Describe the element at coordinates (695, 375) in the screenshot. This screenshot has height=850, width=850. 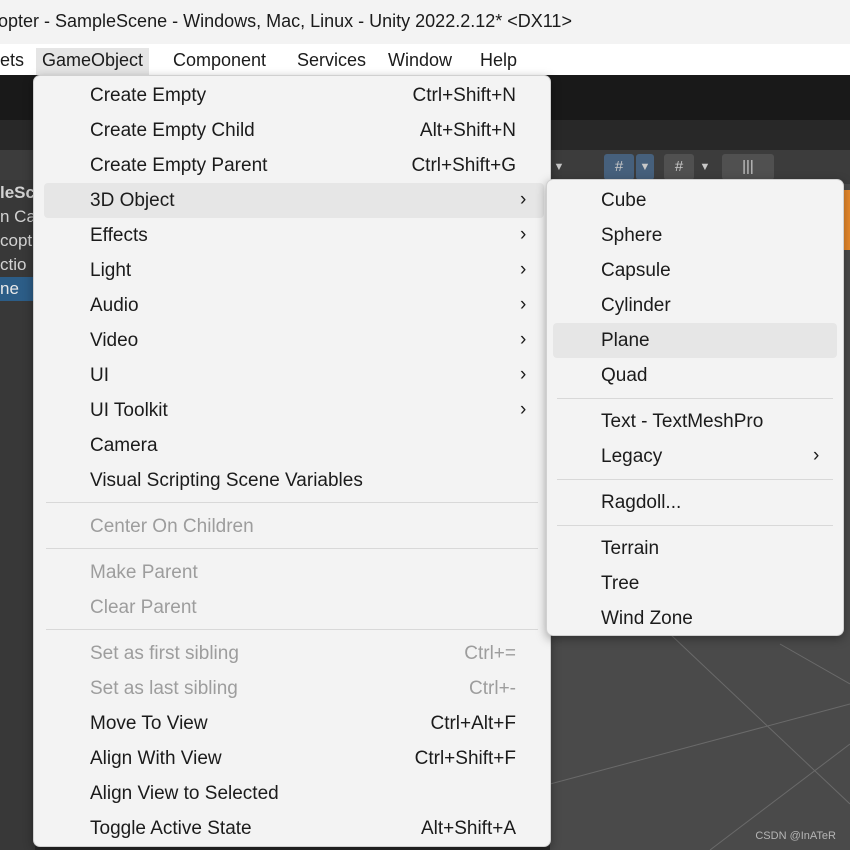
I see `submenu-item-quad: Quad` at that location.